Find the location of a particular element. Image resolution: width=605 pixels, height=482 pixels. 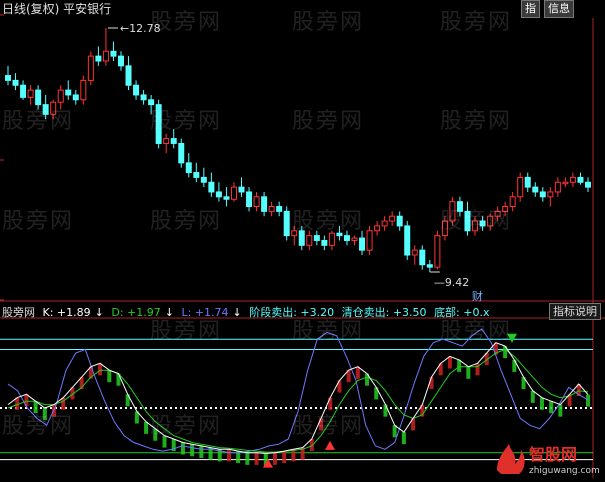

legend-d: D: +1.97 is located at coordinates (136, 312).